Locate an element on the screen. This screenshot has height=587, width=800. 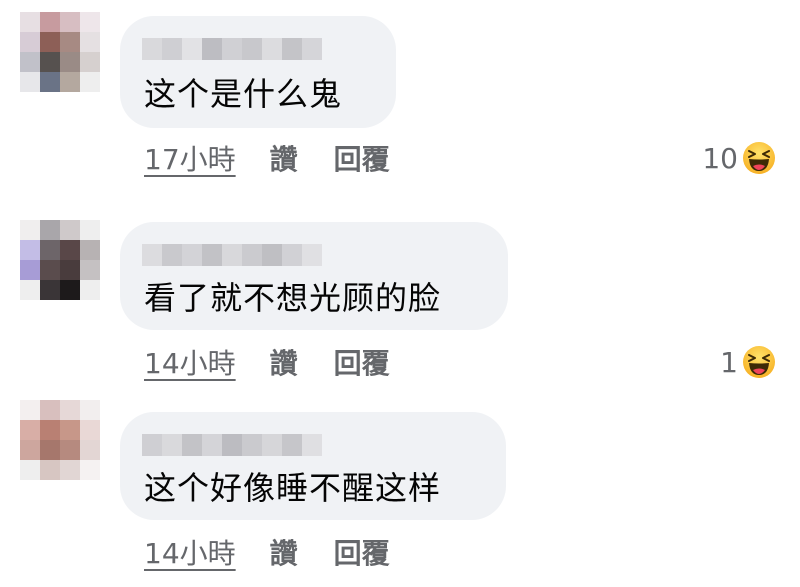
reaction-count: 10 is located at coordinates (720, 158).